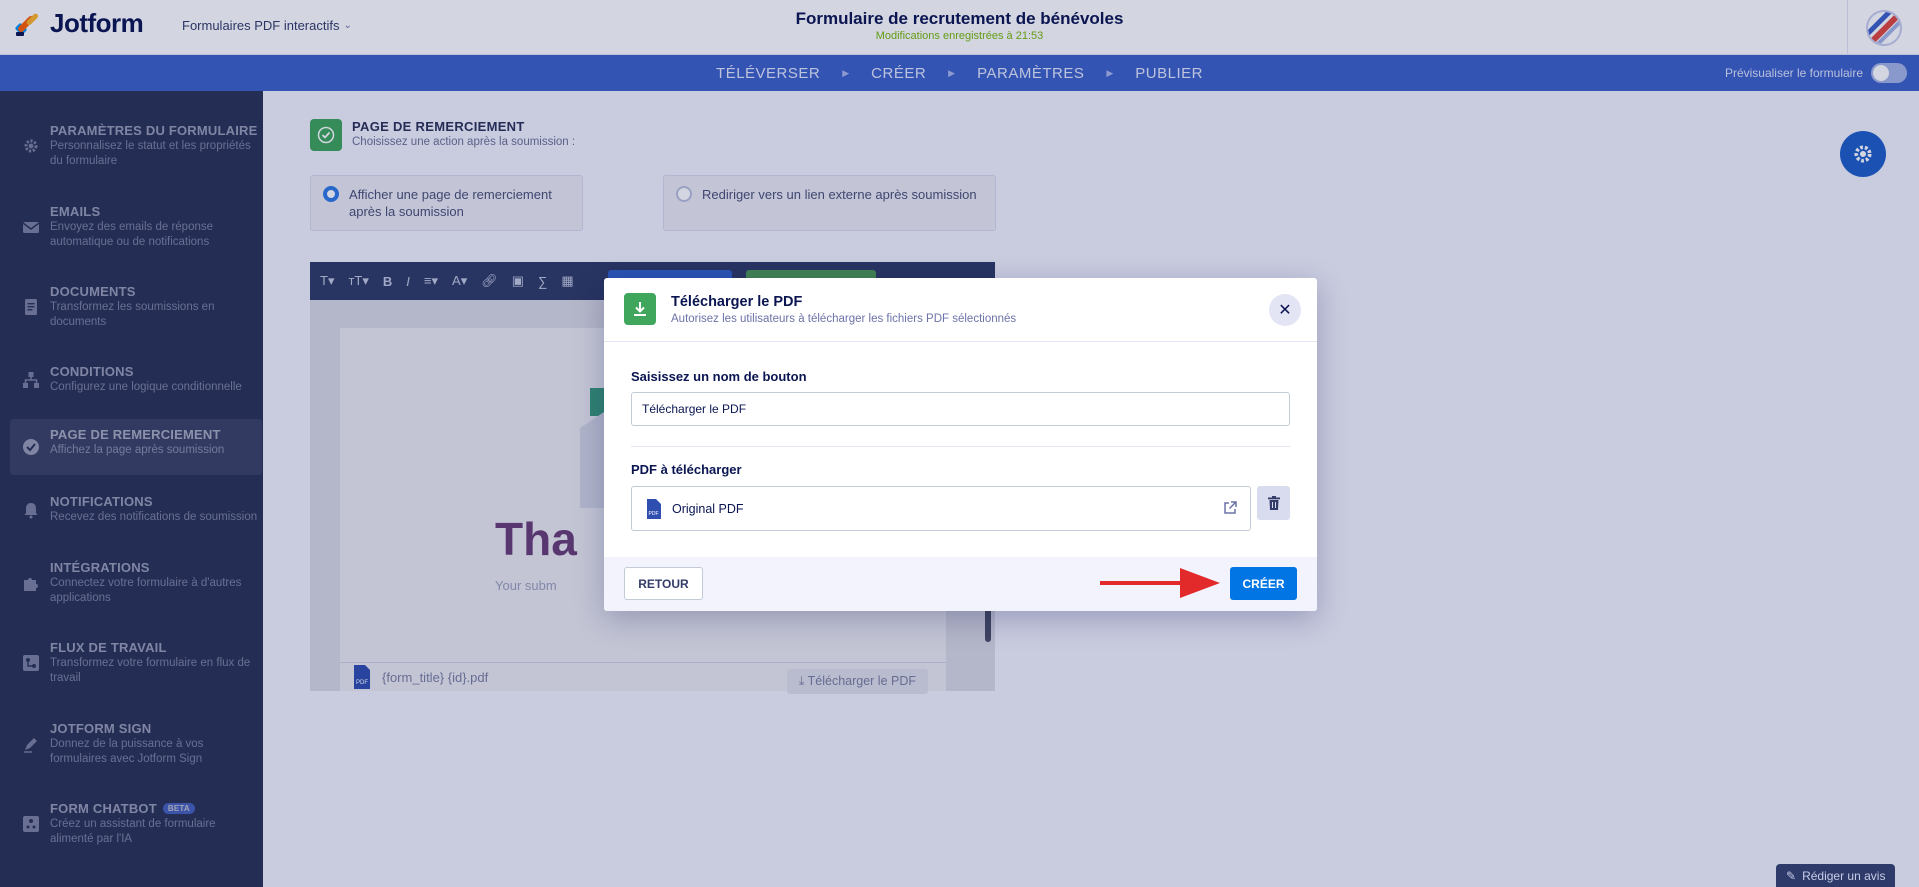  What do you see at coordinates (1230, 508) in the screenshot?
I see `external-link-icon` at bounding box center [1230, 508].